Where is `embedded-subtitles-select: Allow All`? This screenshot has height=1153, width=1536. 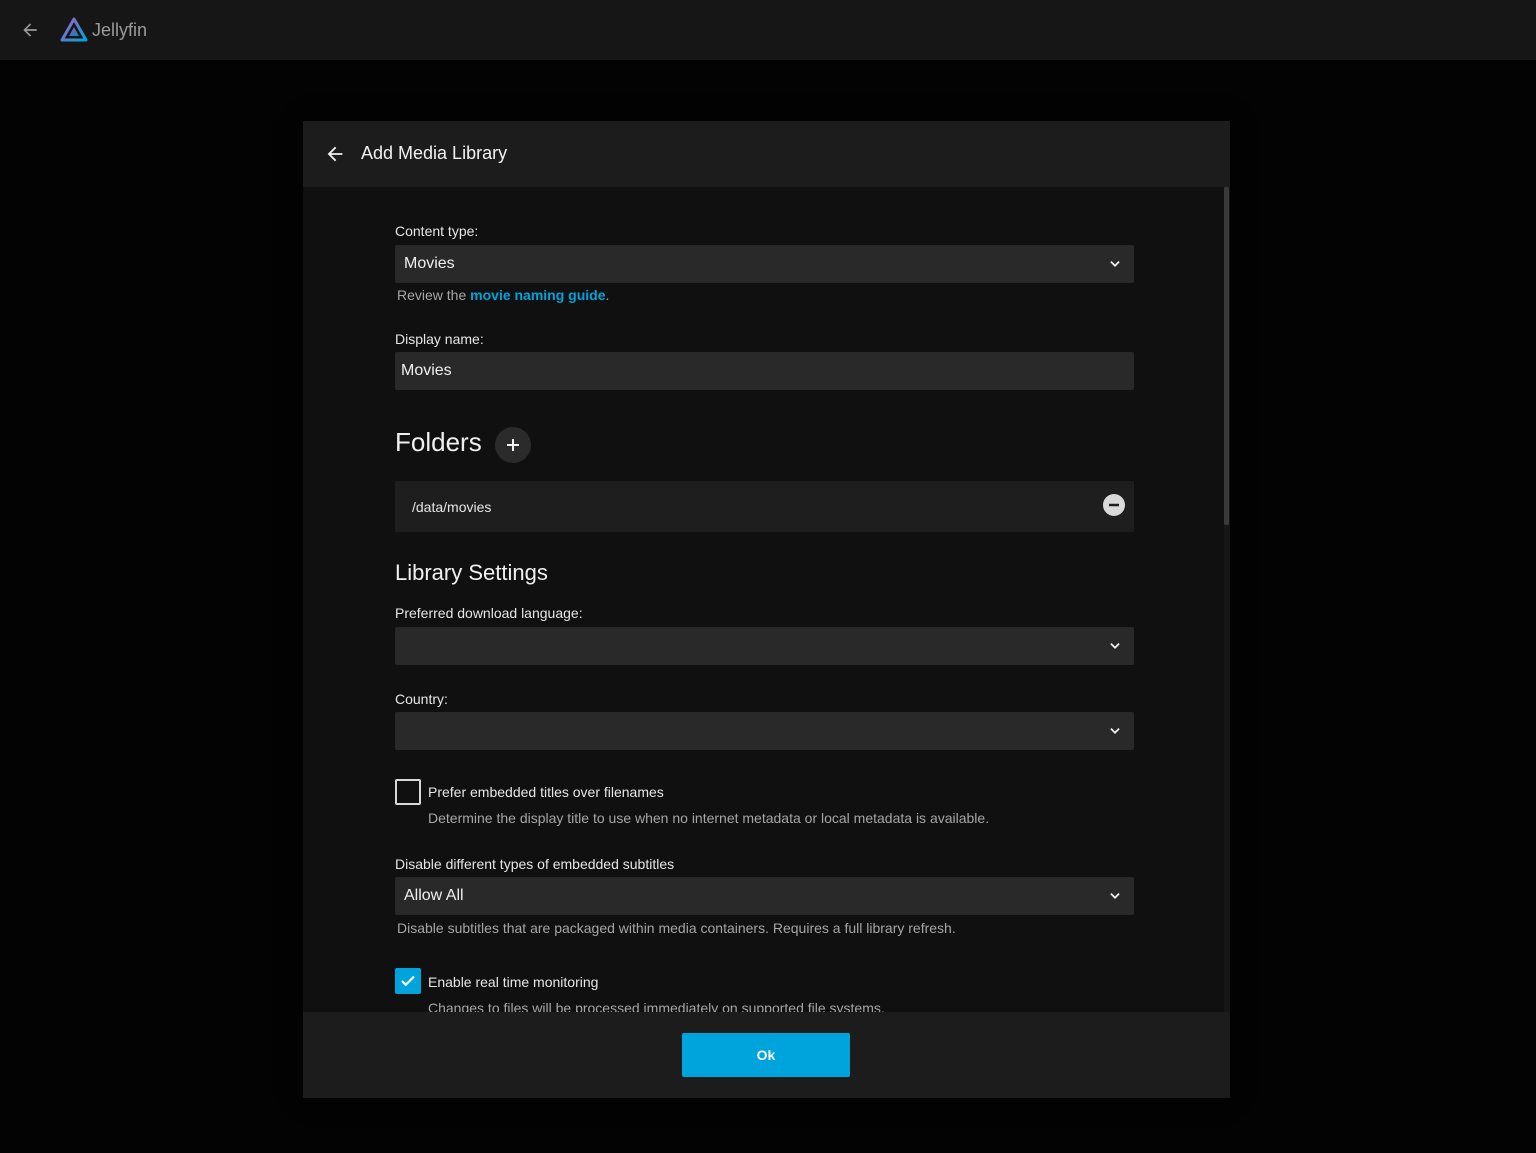 embedded-subtitles-select: Allow All is located at coordinates (764, 896).